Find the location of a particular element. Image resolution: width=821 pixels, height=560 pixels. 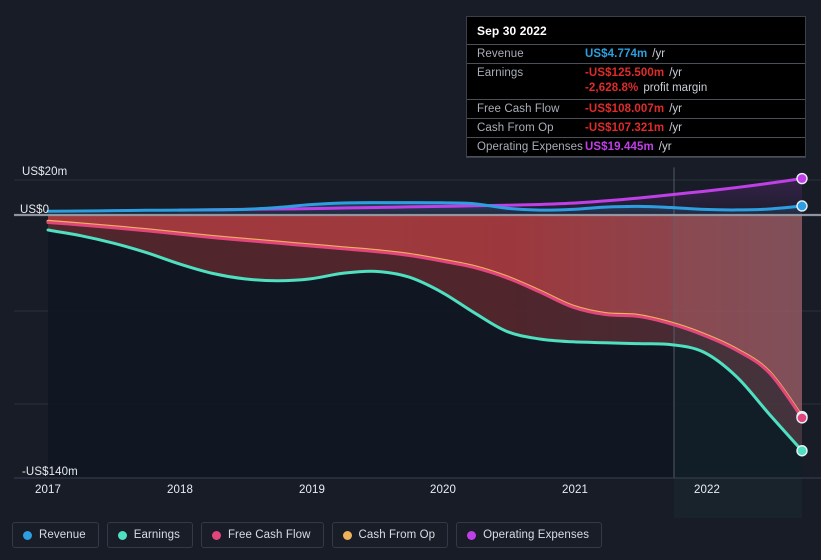

x-axis-label: 2020 is located at coordinates (443, 490).